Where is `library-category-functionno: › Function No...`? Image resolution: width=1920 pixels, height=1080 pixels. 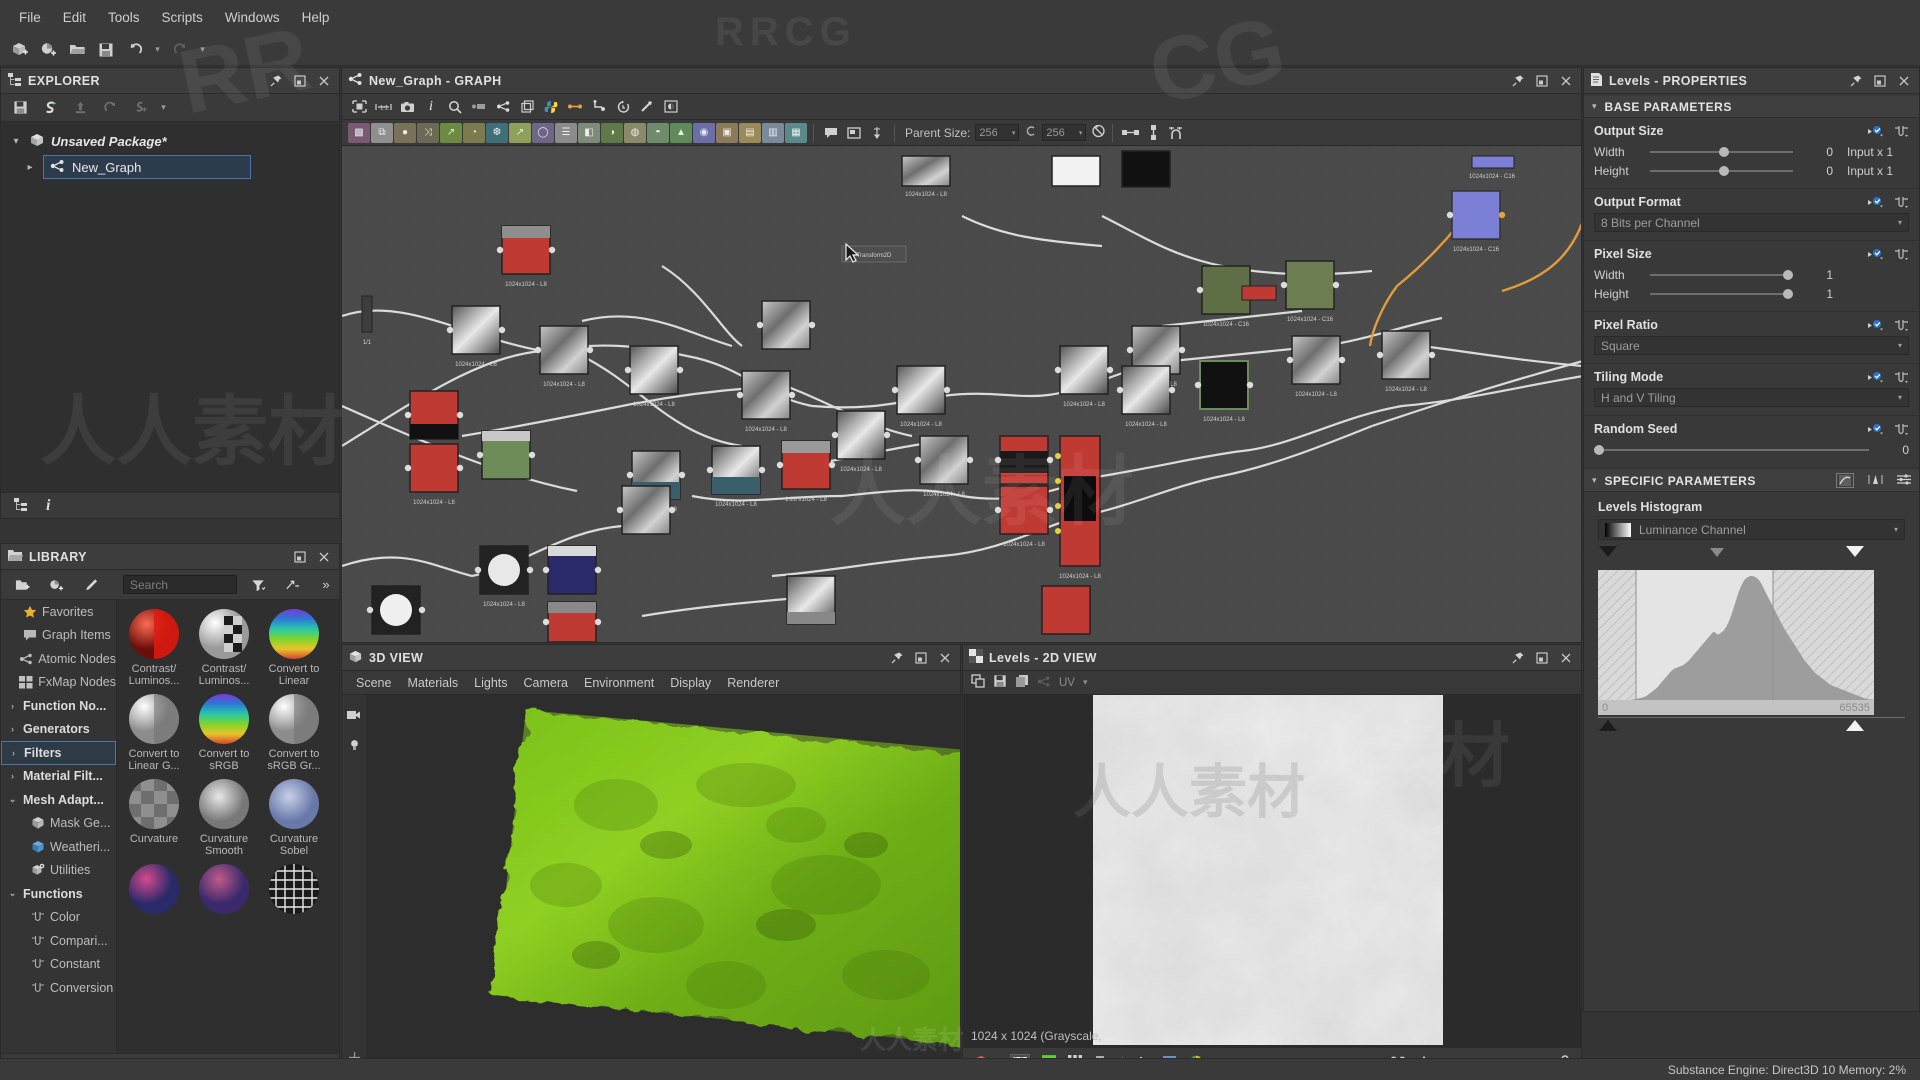
library-category-functionno: › Function No... is located at coordinates (58, 706).